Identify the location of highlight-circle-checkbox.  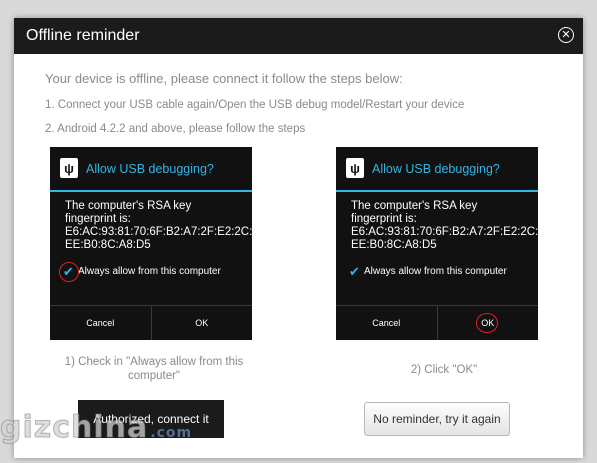
(69, 272).